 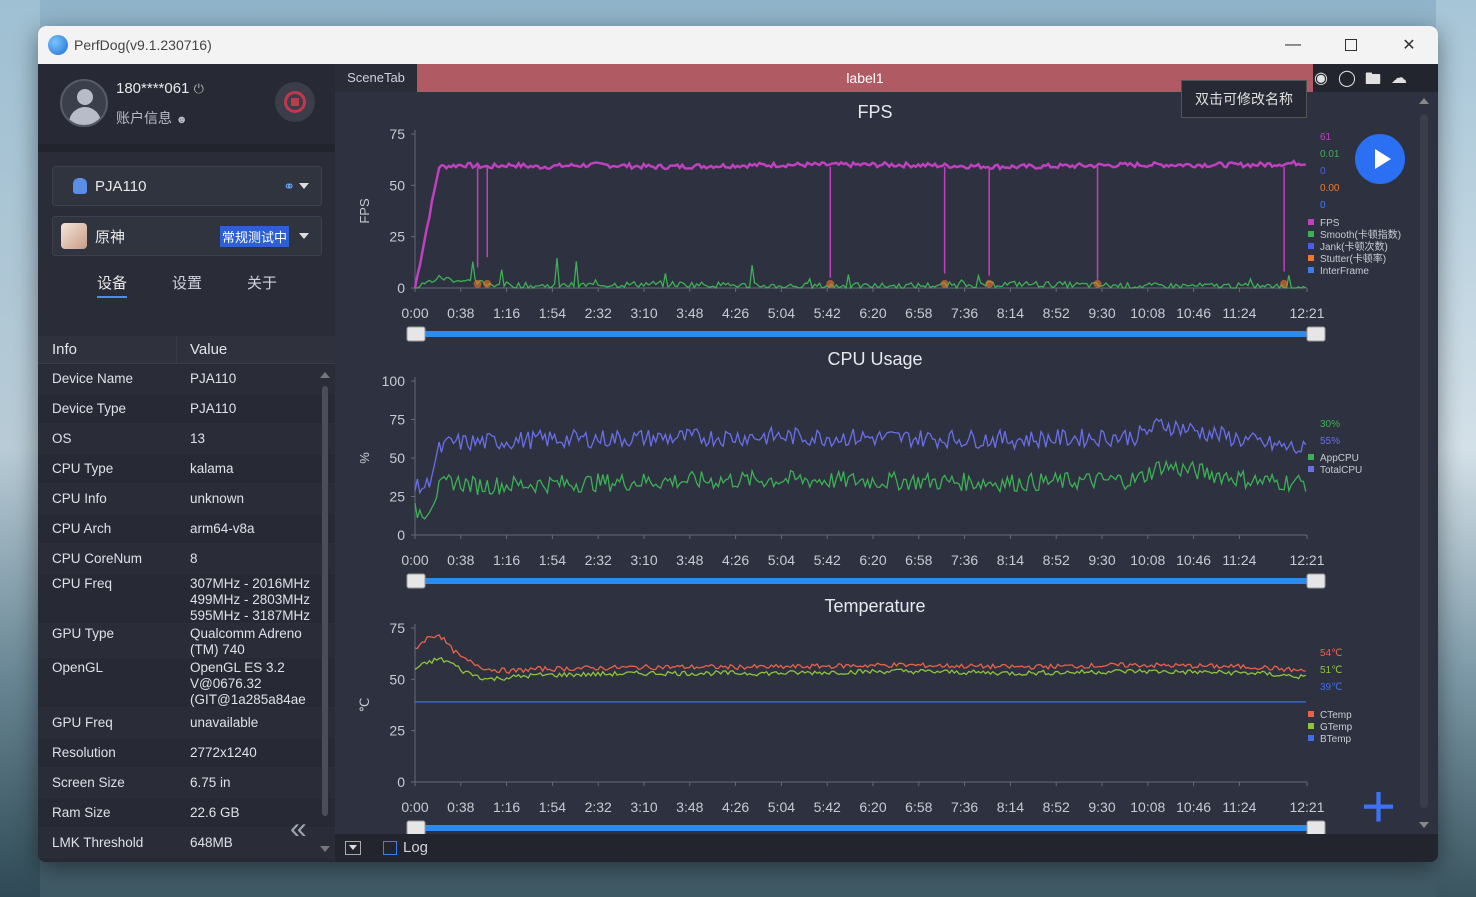 What do you see at coordinates (186, 559) in the screenshot?
I see `table-row: CPU CoreNum 8` at bounding box center [186, 559].